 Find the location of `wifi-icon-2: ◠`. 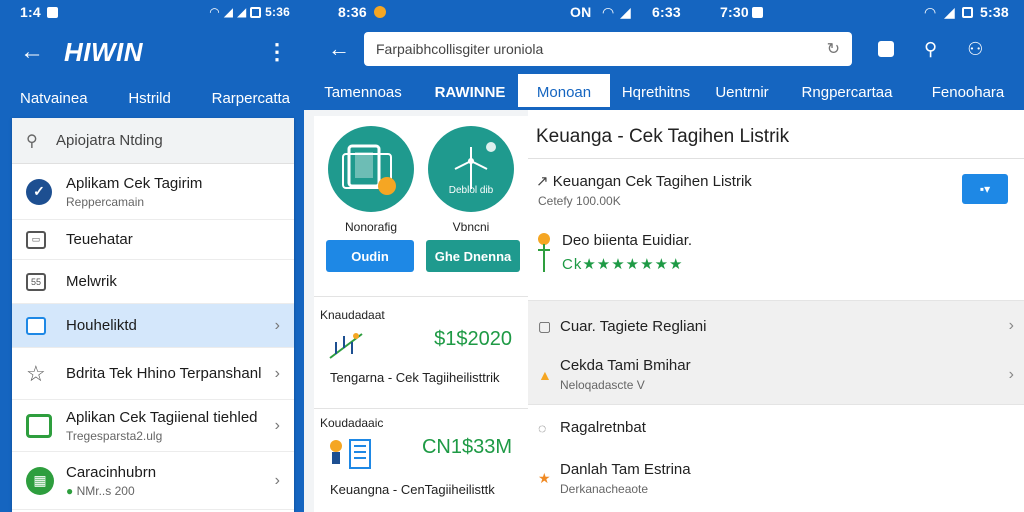

wifi-icon-2: ◠ is located at coordinates (930, 11).